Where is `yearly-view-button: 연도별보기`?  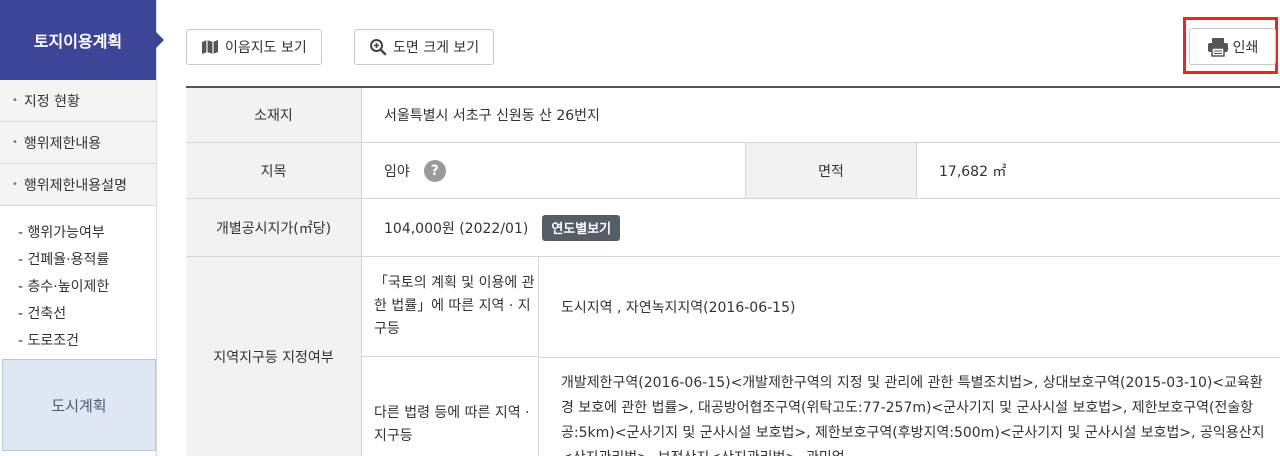 yearly-view-button: 연도별보기 is located at coordinates (581, 227).